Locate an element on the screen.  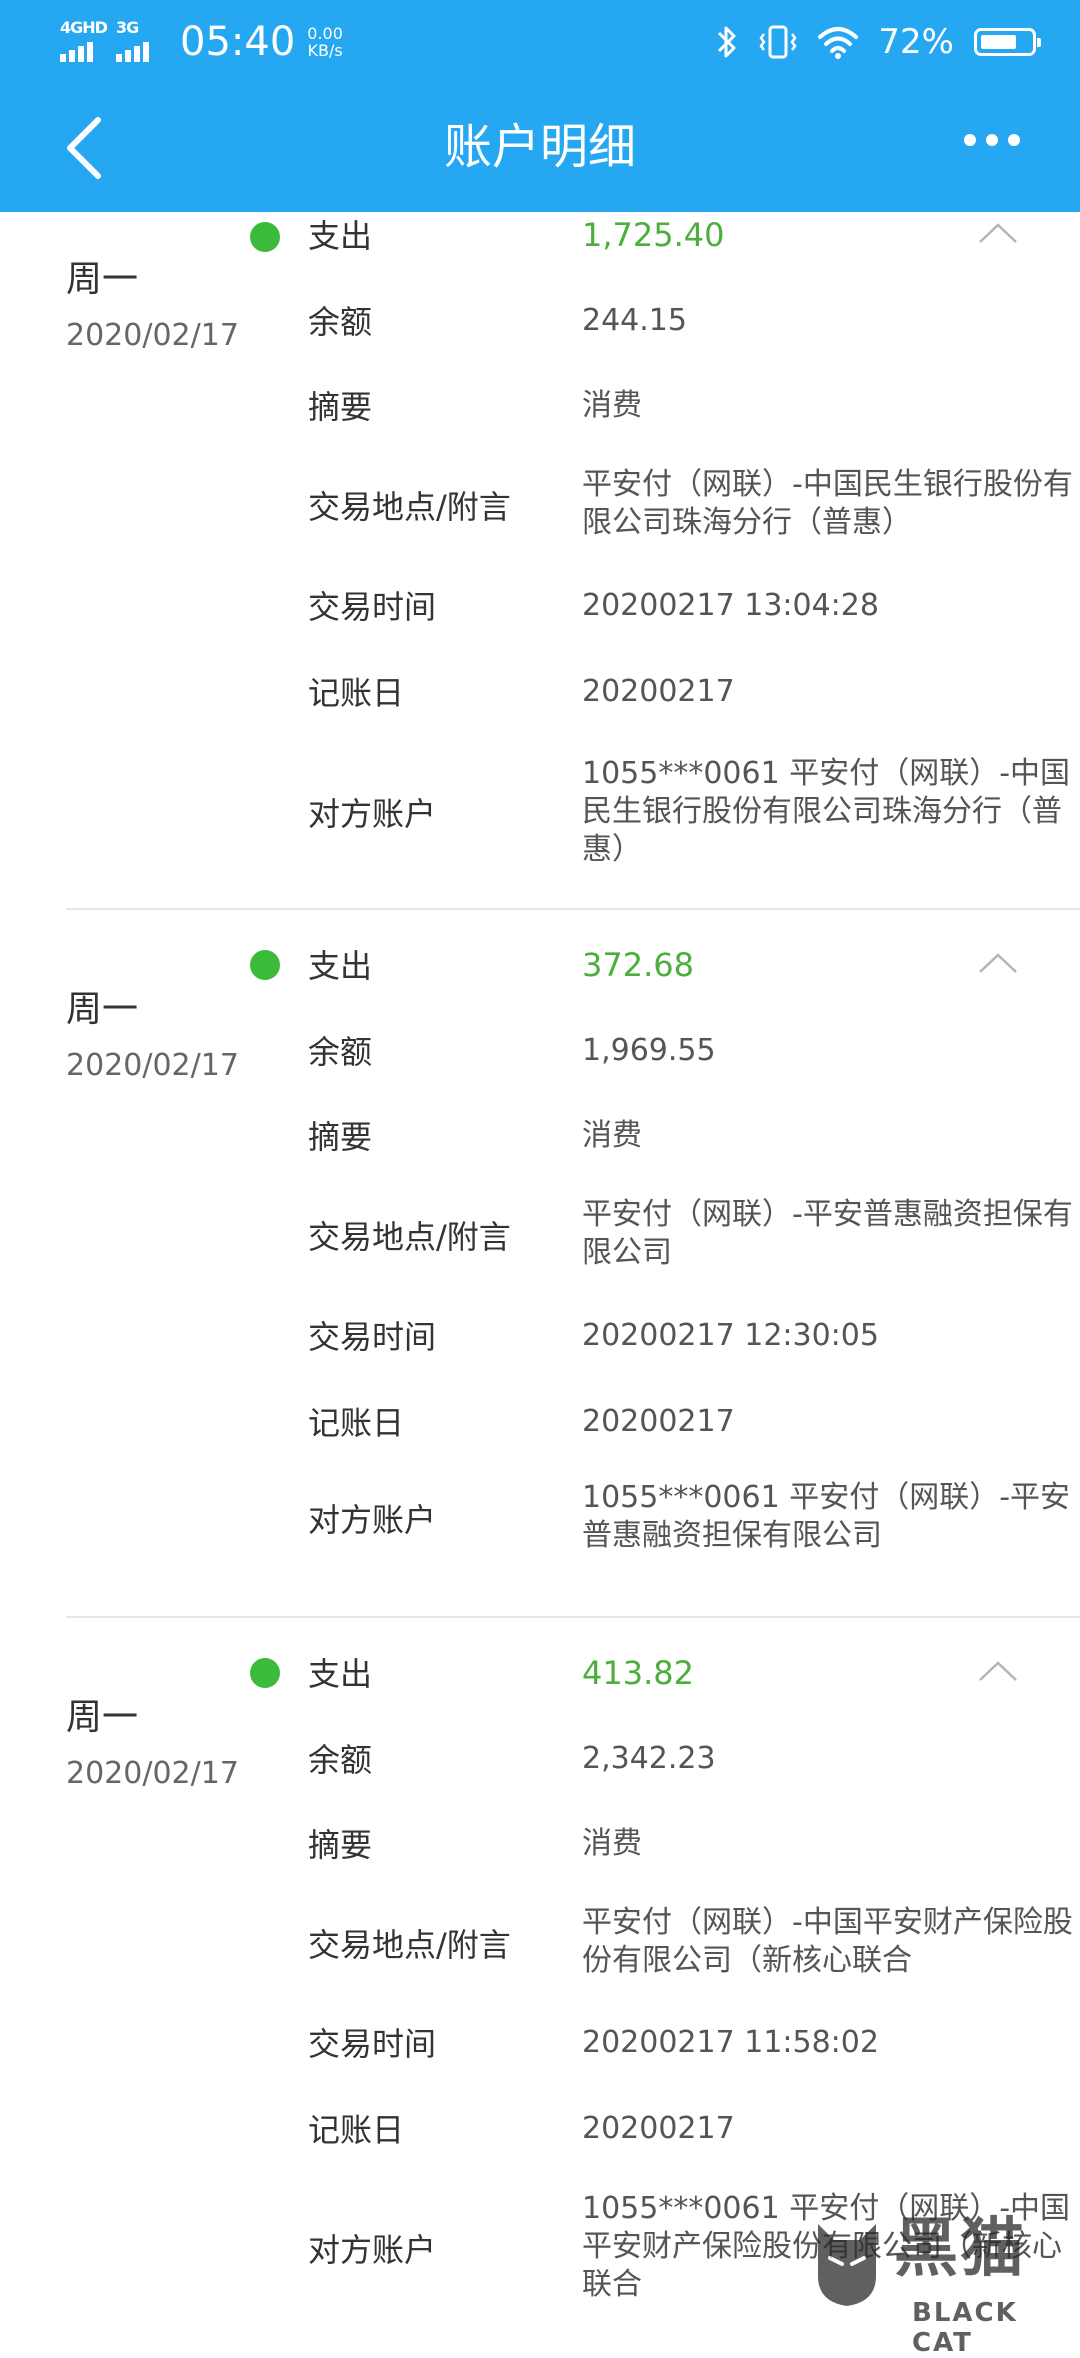
transaction-counterparty: 1055***0061 平安付（网联）-平安普惠融资担保有限公司 is located at coordinates (826, 1516).